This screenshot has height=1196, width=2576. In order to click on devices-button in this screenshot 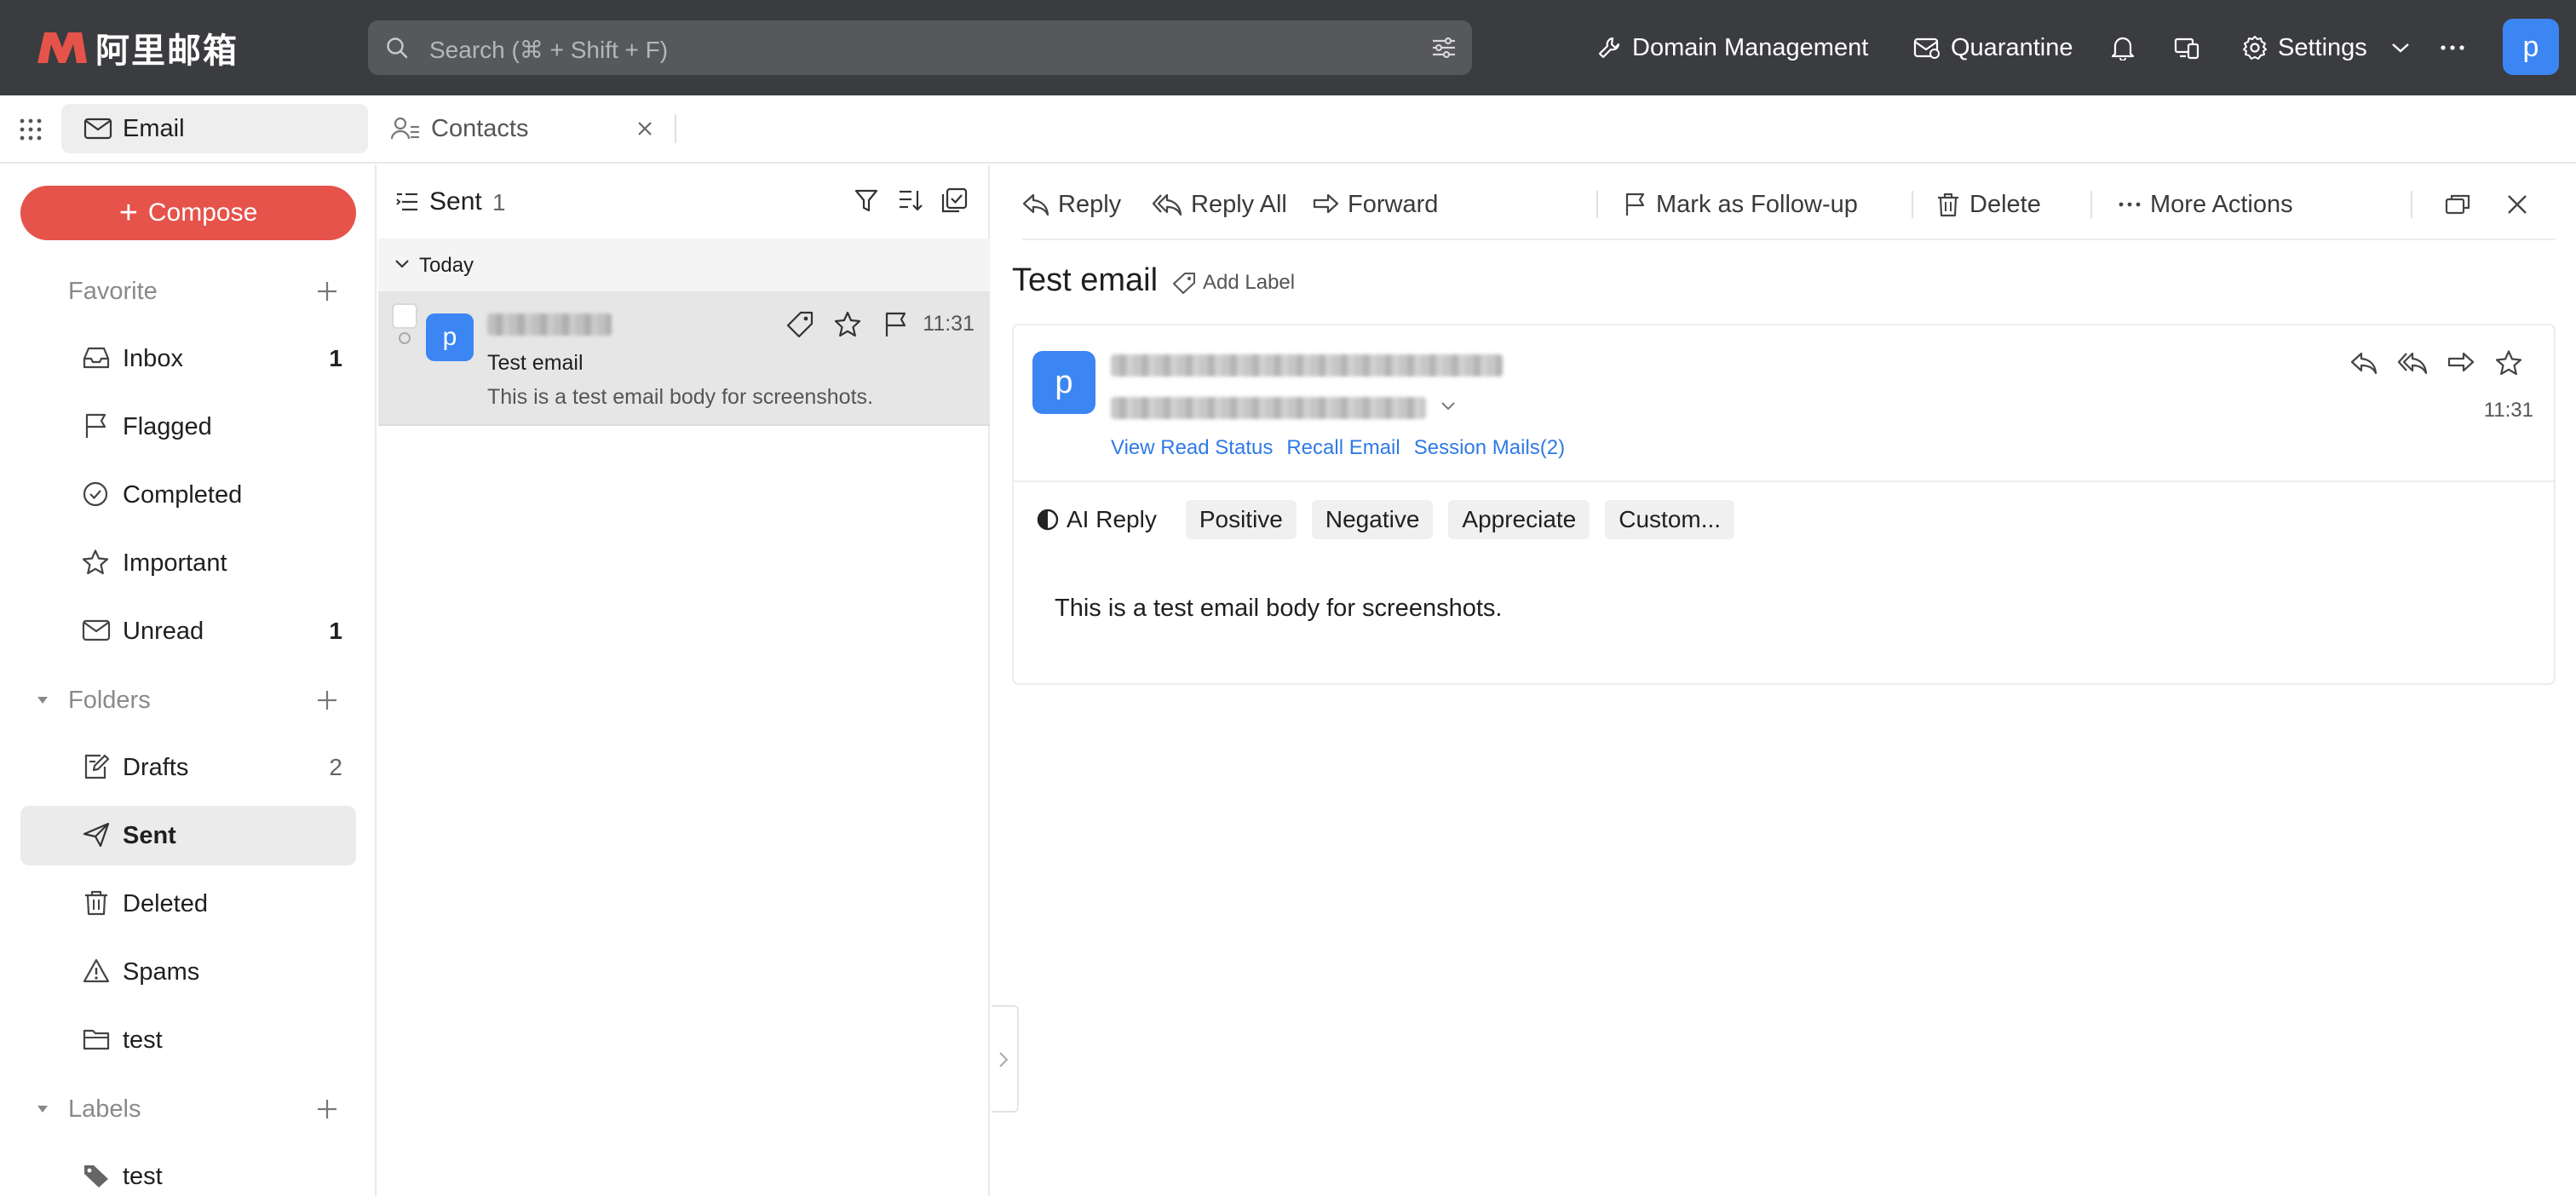, I will do `click(2192, 48)`.